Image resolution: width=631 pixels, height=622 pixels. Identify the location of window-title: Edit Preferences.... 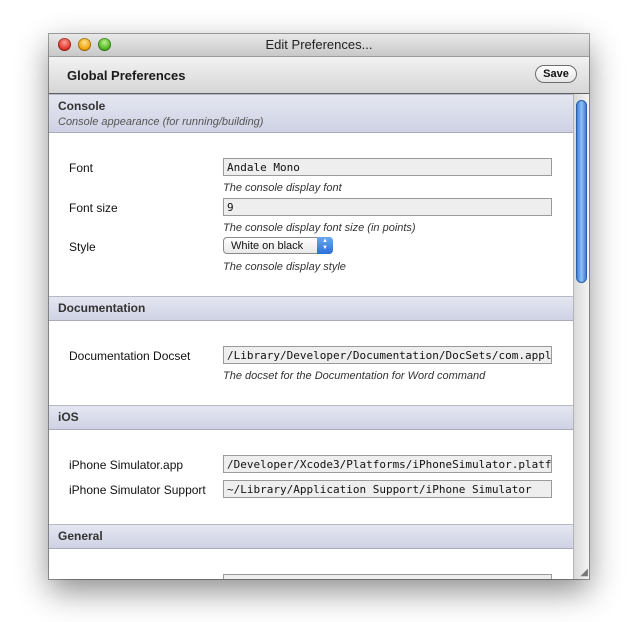
(319, 44).